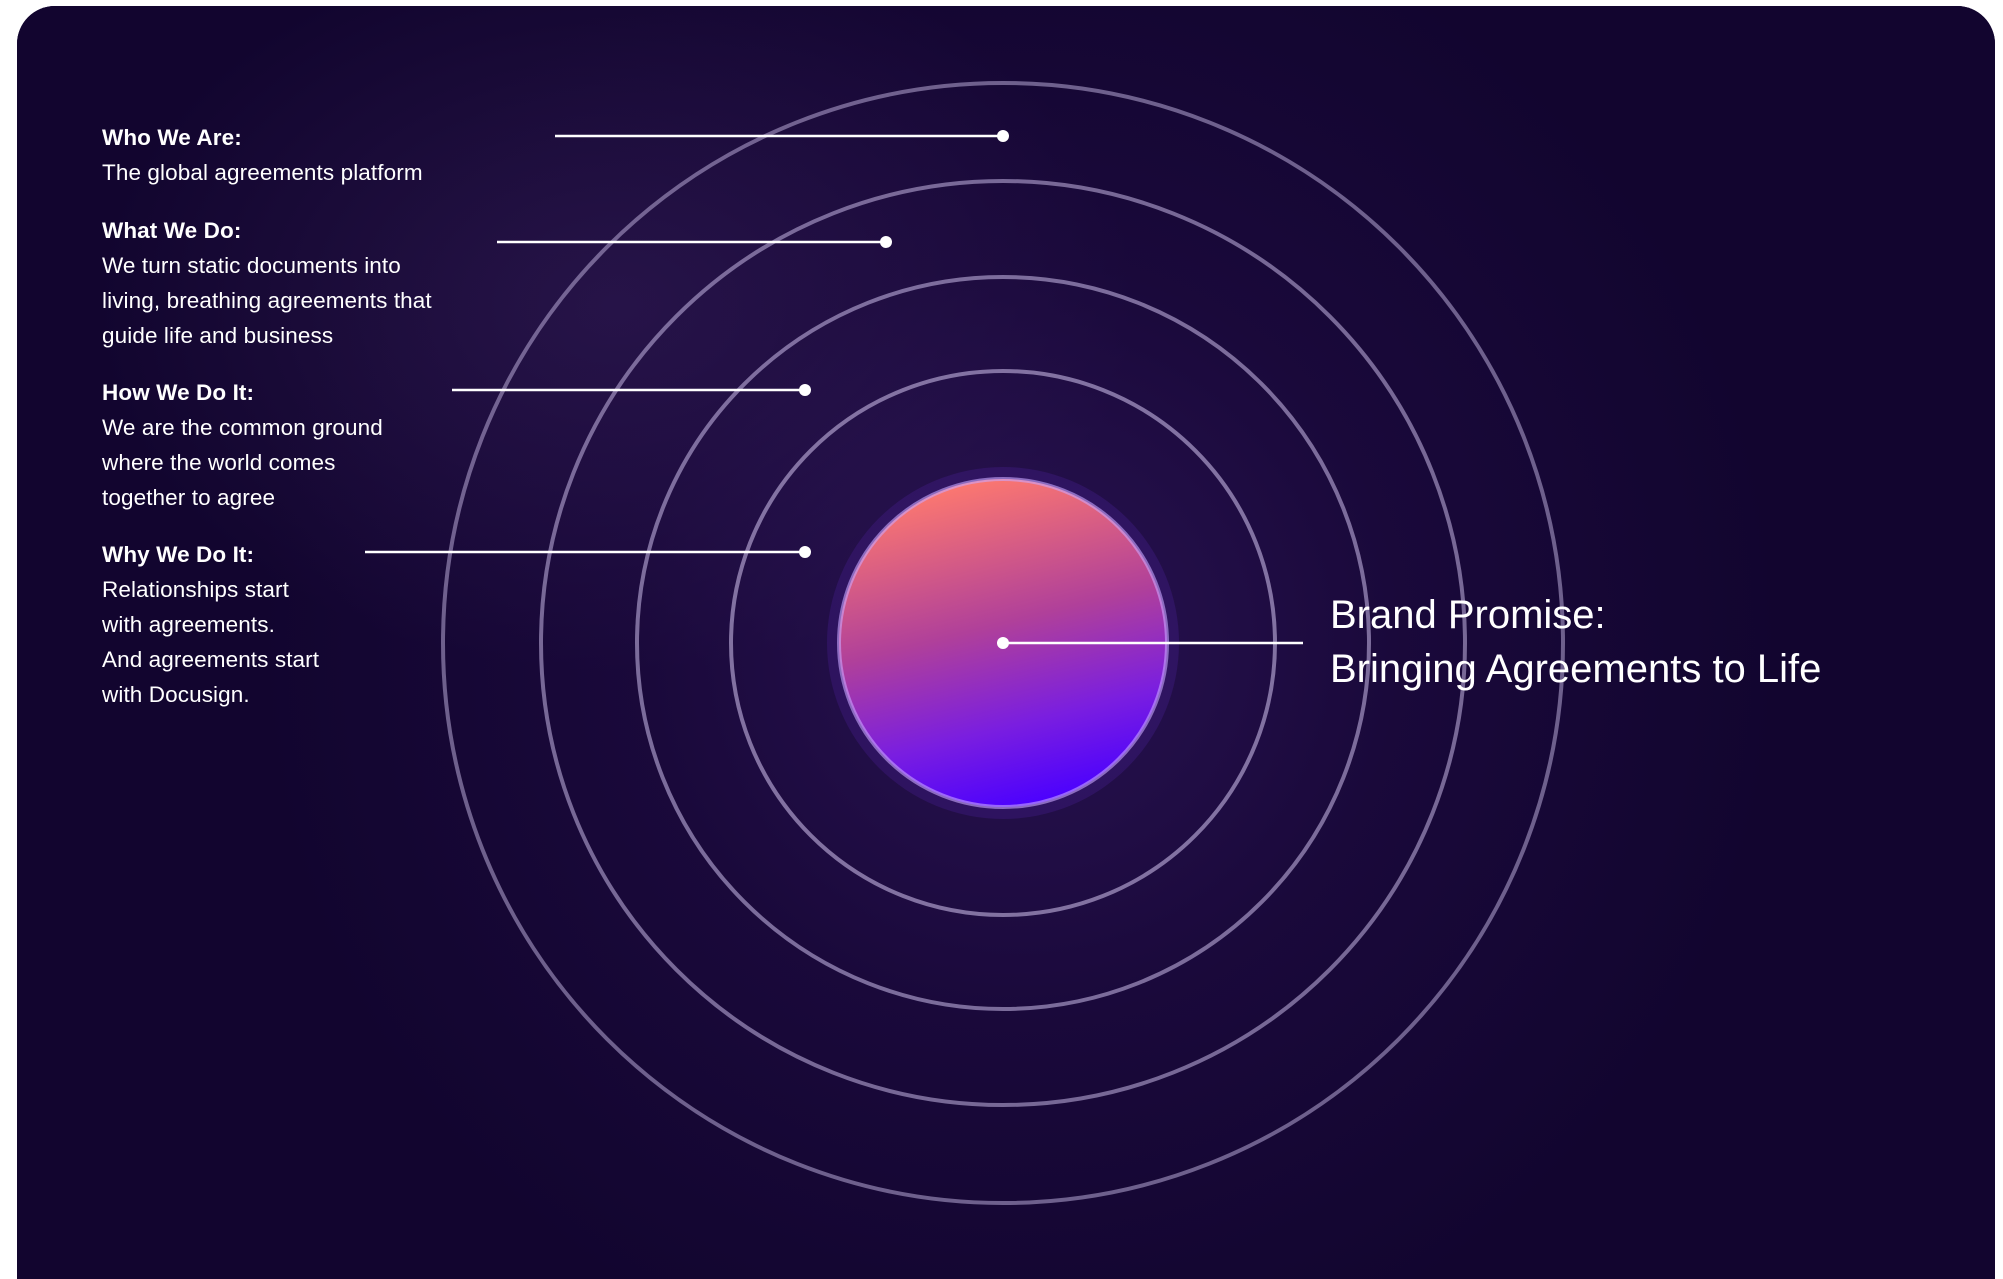  I want to click on layer-heading: What We Do:, so click(172, 230).